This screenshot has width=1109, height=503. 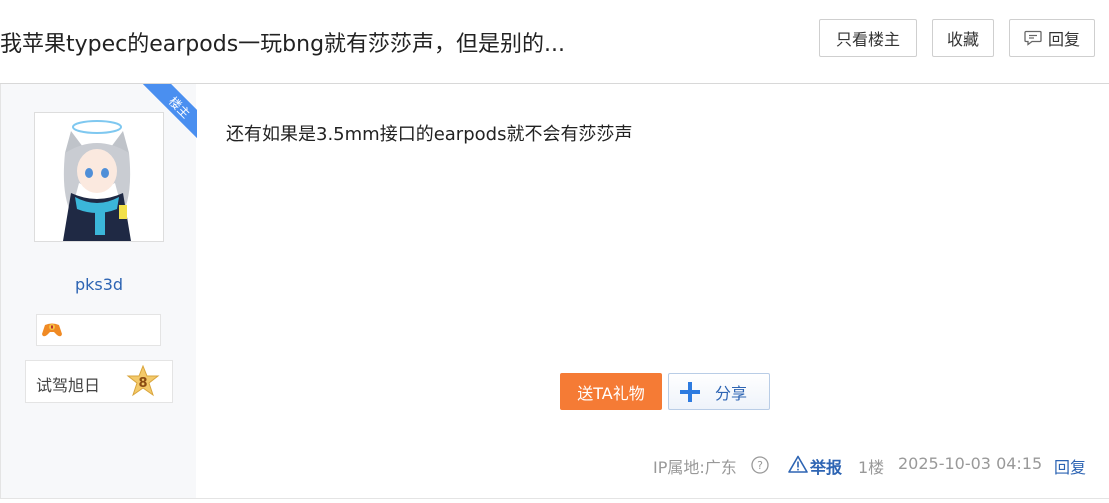 What do you see at coordinates (1070, 466) in the screenshot?
I see `reply-link: 回复` at bounding box center [1070, 466].